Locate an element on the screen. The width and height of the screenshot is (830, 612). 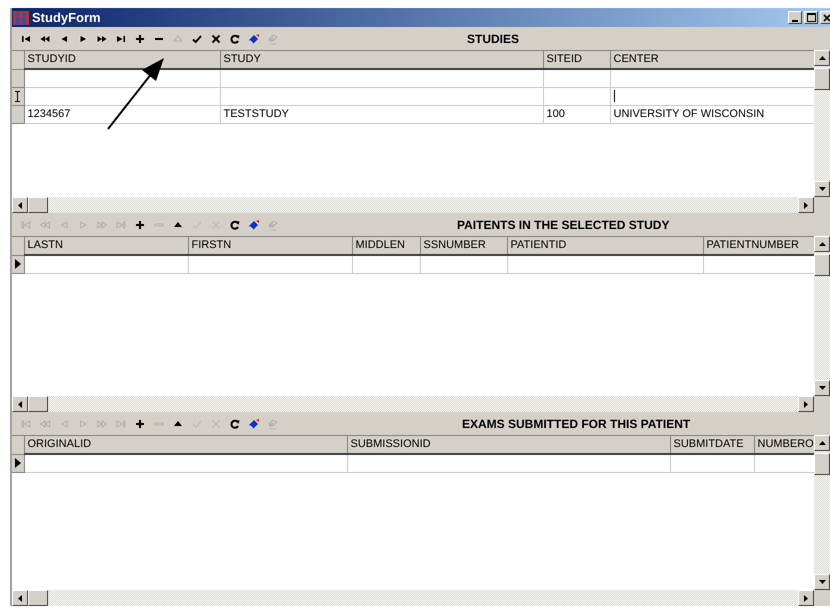
column-header: LASTN is located at coordinates (106, 246).